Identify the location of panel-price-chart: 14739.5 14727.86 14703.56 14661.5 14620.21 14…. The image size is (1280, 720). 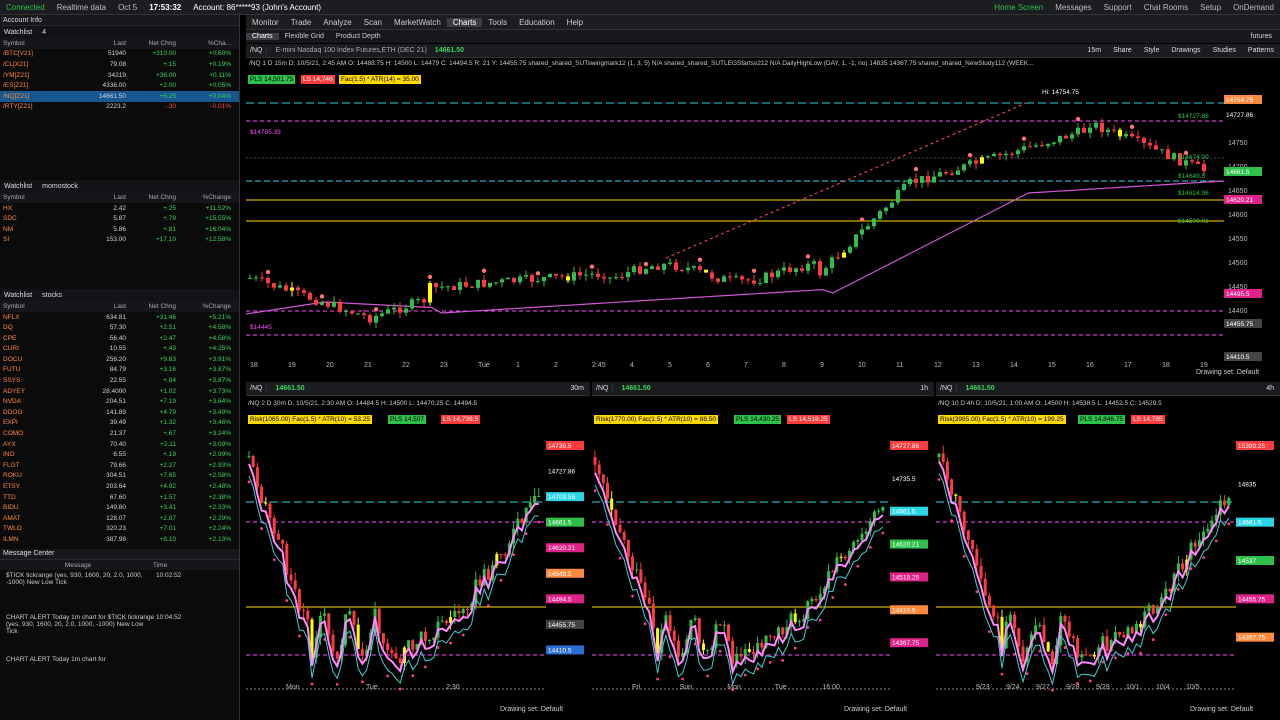
(418, 560).